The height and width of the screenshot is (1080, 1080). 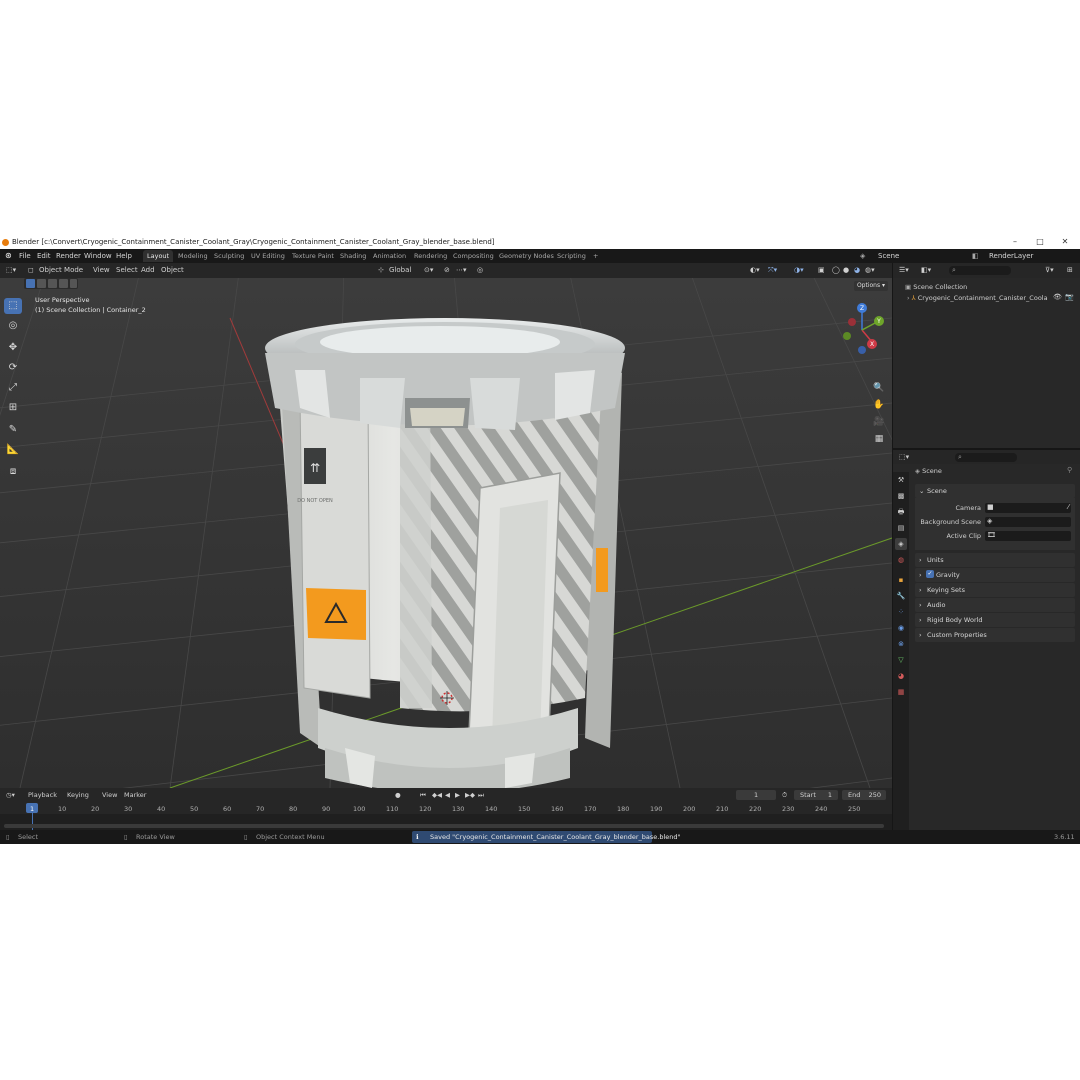 I want to click on record-button-icon: ●, so click(x=398, y=795).